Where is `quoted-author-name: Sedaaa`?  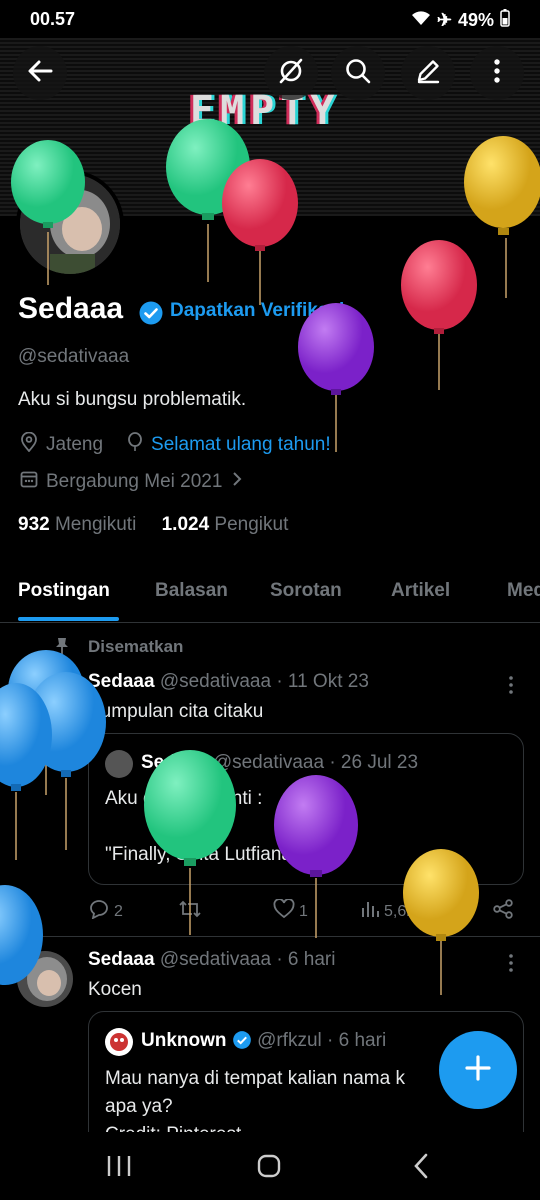
quoted-author-name: Sedaaa is located at coordinates (174, 762).